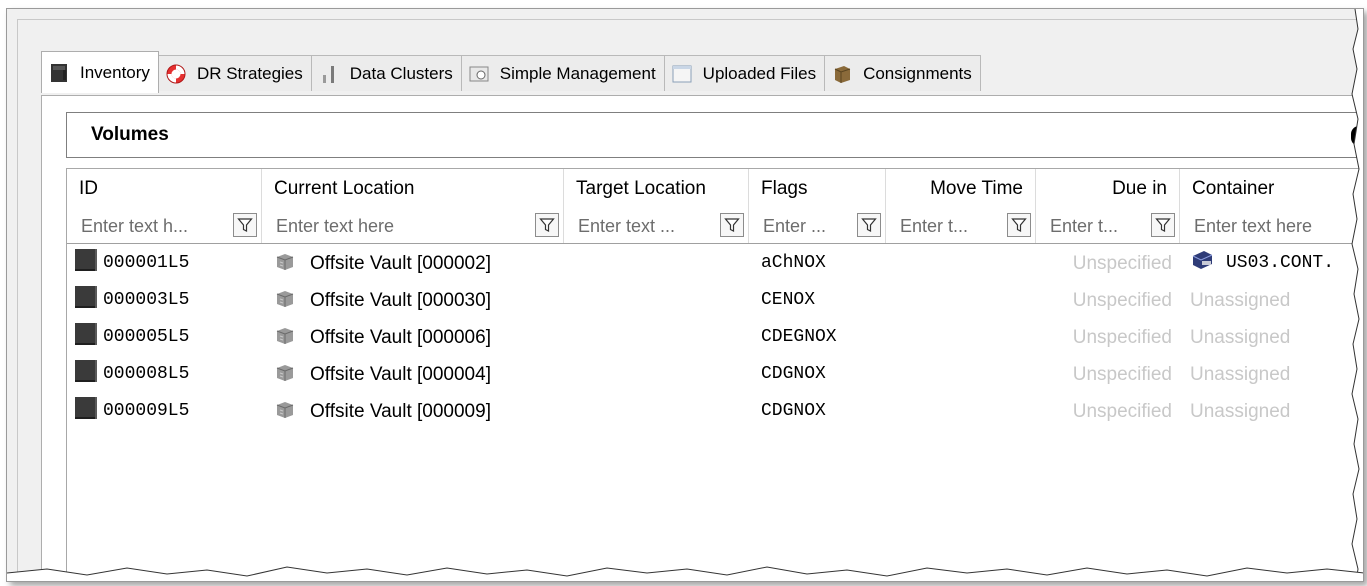  Describe the element at coordinates (59, 72) in the screenshot. I see `tape-cartridge-icon` at that location.